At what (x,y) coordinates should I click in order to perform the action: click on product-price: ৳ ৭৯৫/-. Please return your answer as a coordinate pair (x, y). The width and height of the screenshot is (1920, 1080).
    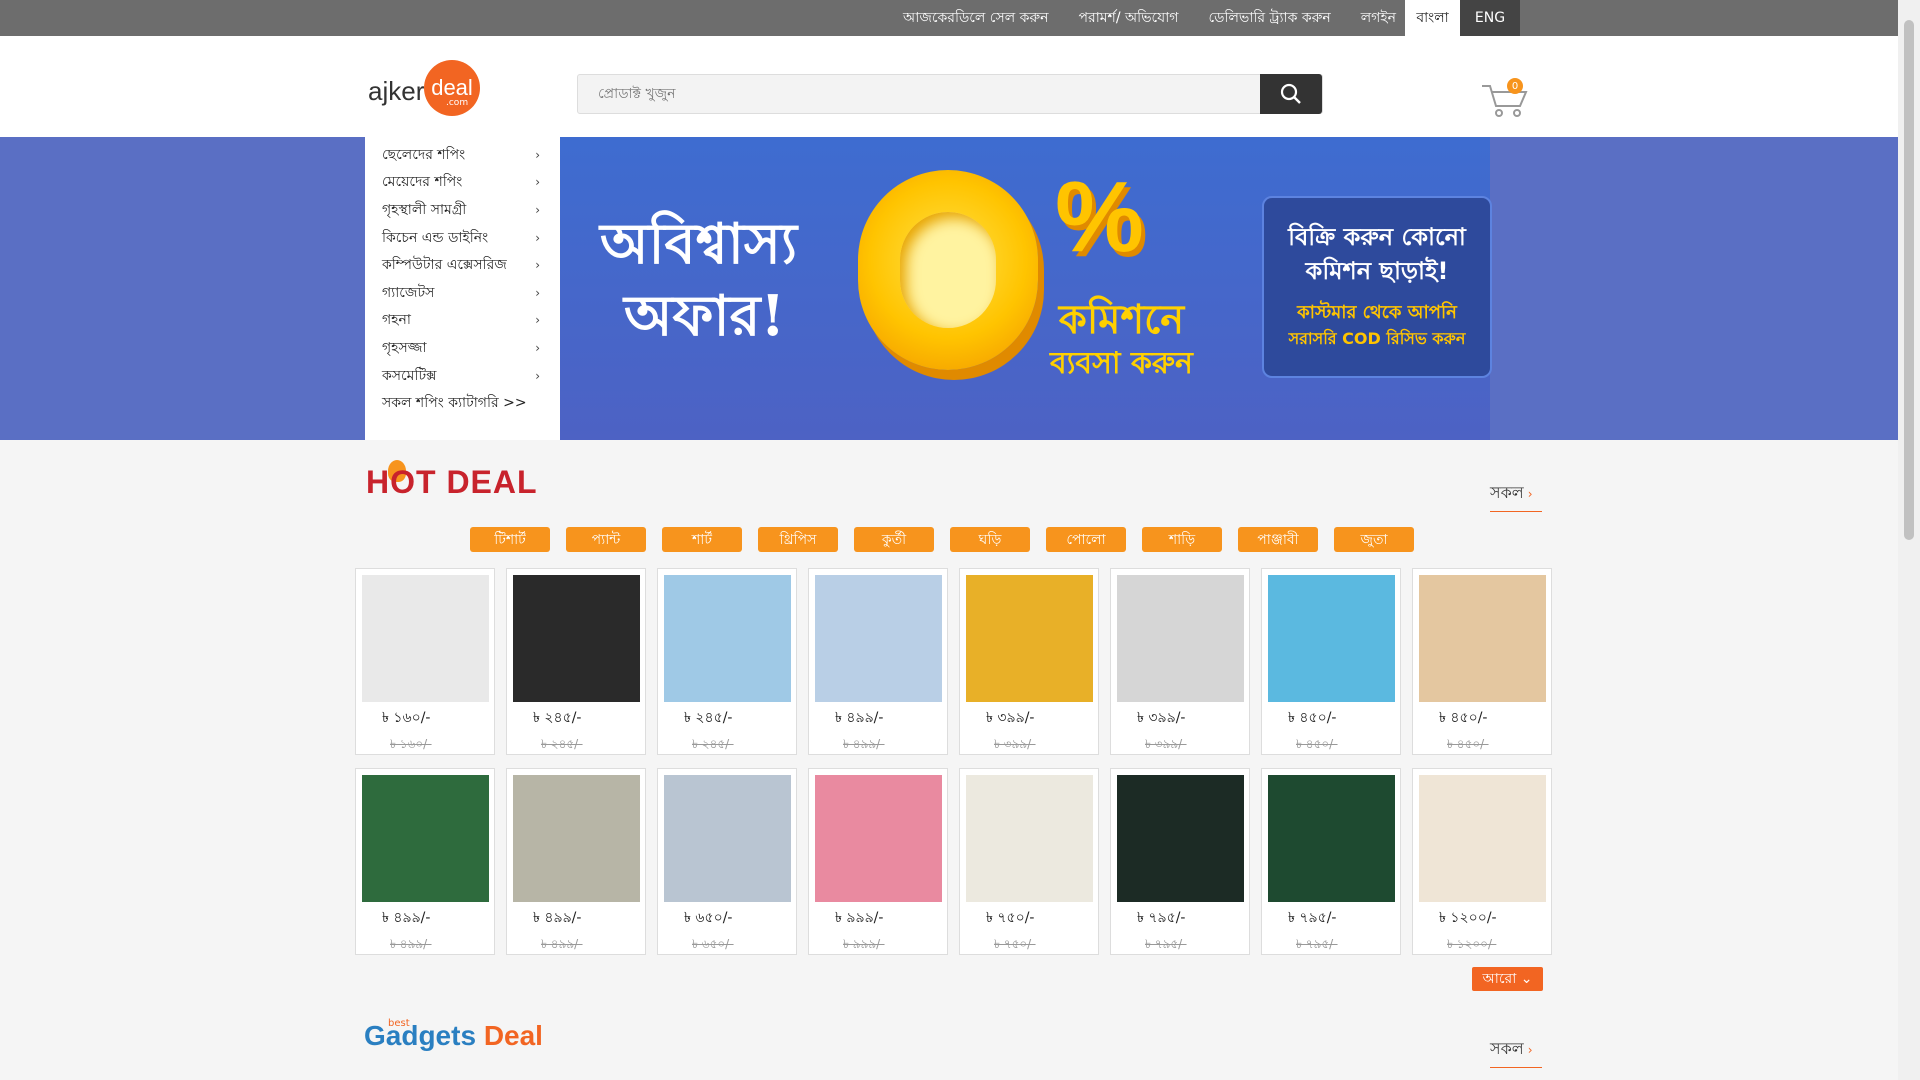
    Looking at the image, I should click on (1312, 918).